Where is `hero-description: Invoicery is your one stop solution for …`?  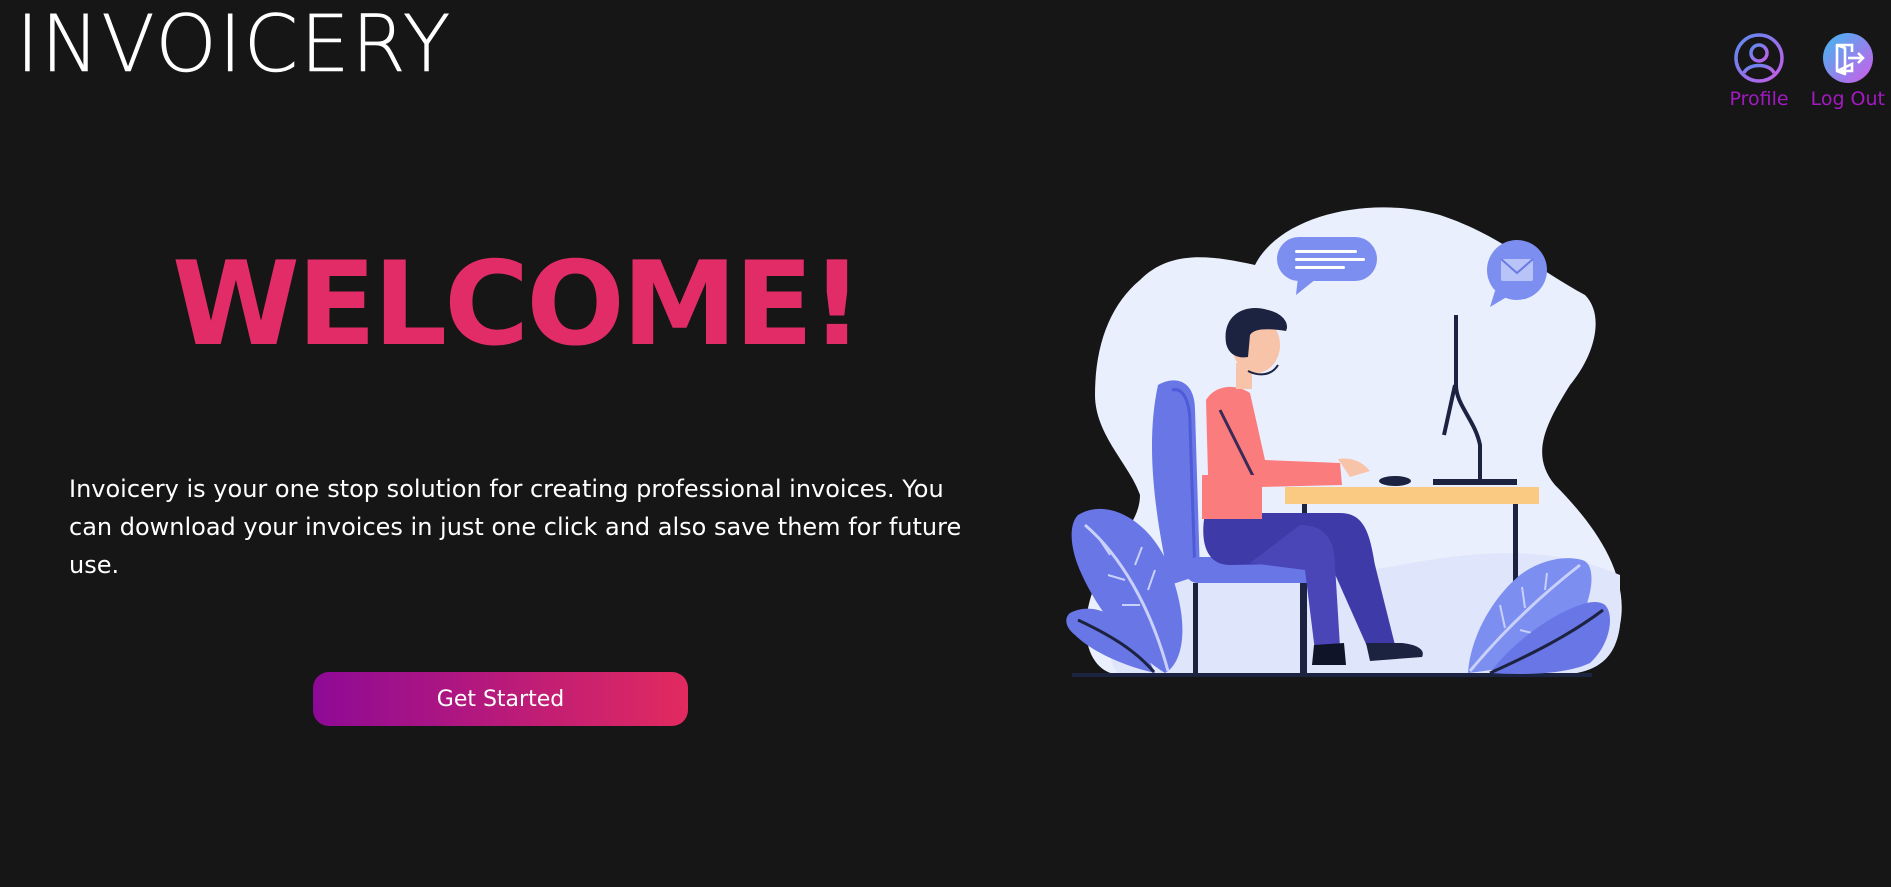 hero-description: Invoicery is your one stop solution for … is located at coordinates (515, 527).